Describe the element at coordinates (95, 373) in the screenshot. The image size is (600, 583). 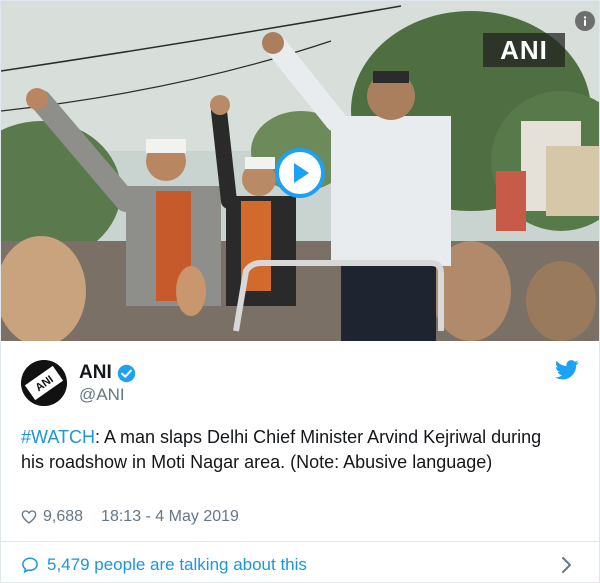
I see `author-name: ANI` at that location.